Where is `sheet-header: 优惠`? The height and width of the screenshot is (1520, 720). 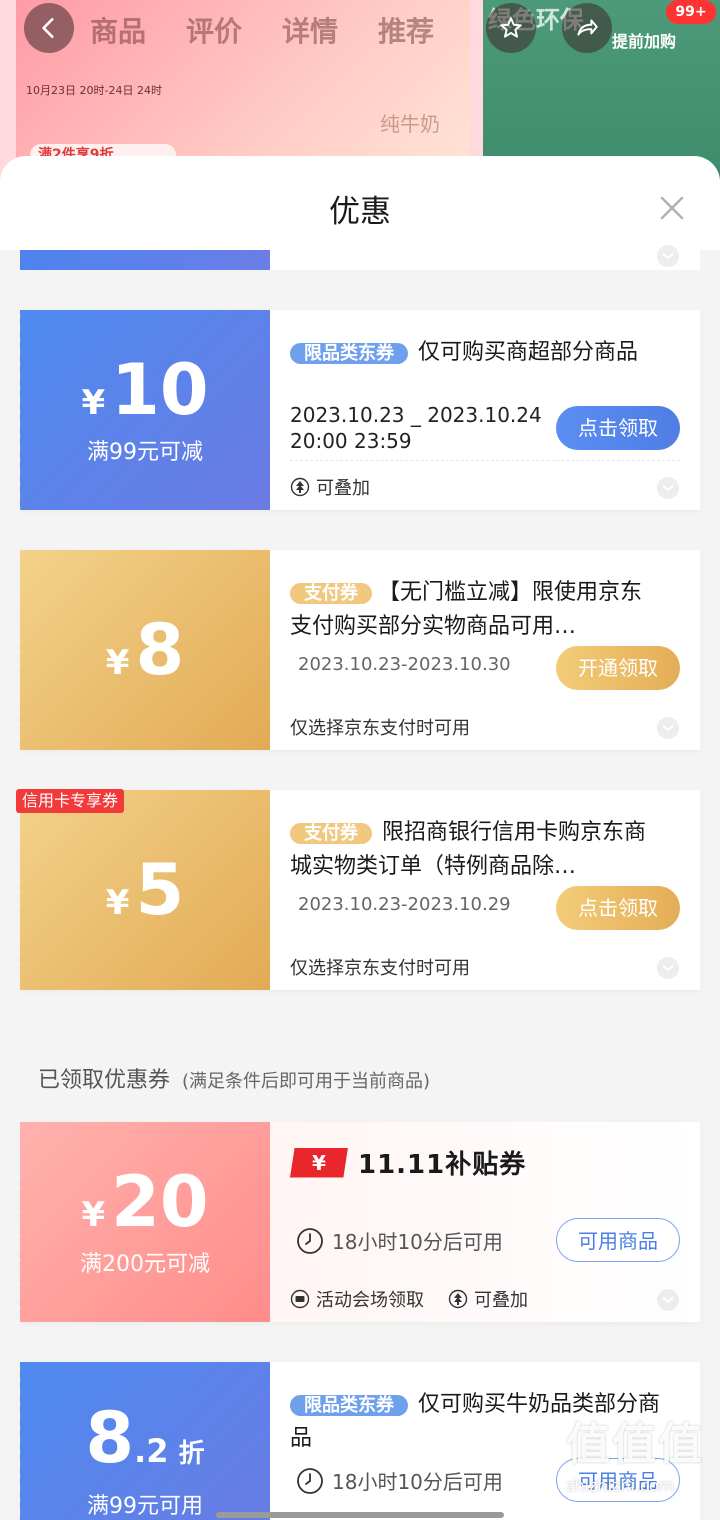 sheet-header: 优惠 is located at coordinates (360, 203).